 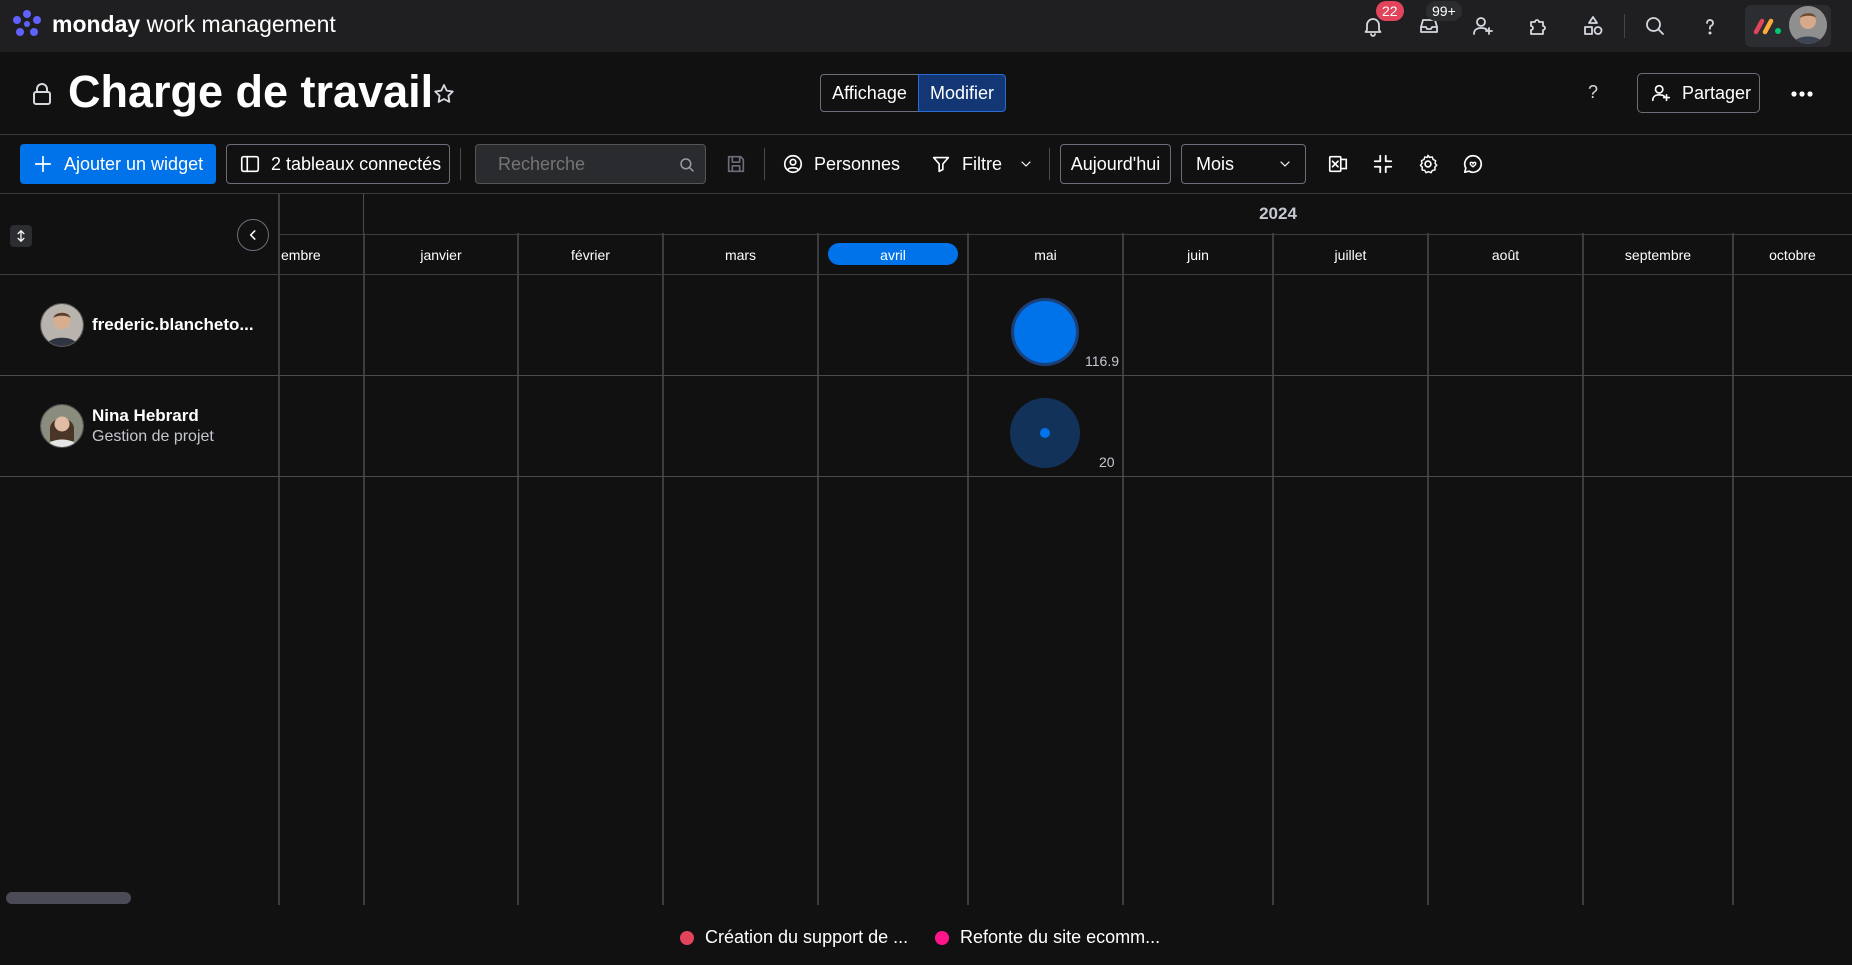 I want to click on puzzle-icon, so click(x=1538, y=27).